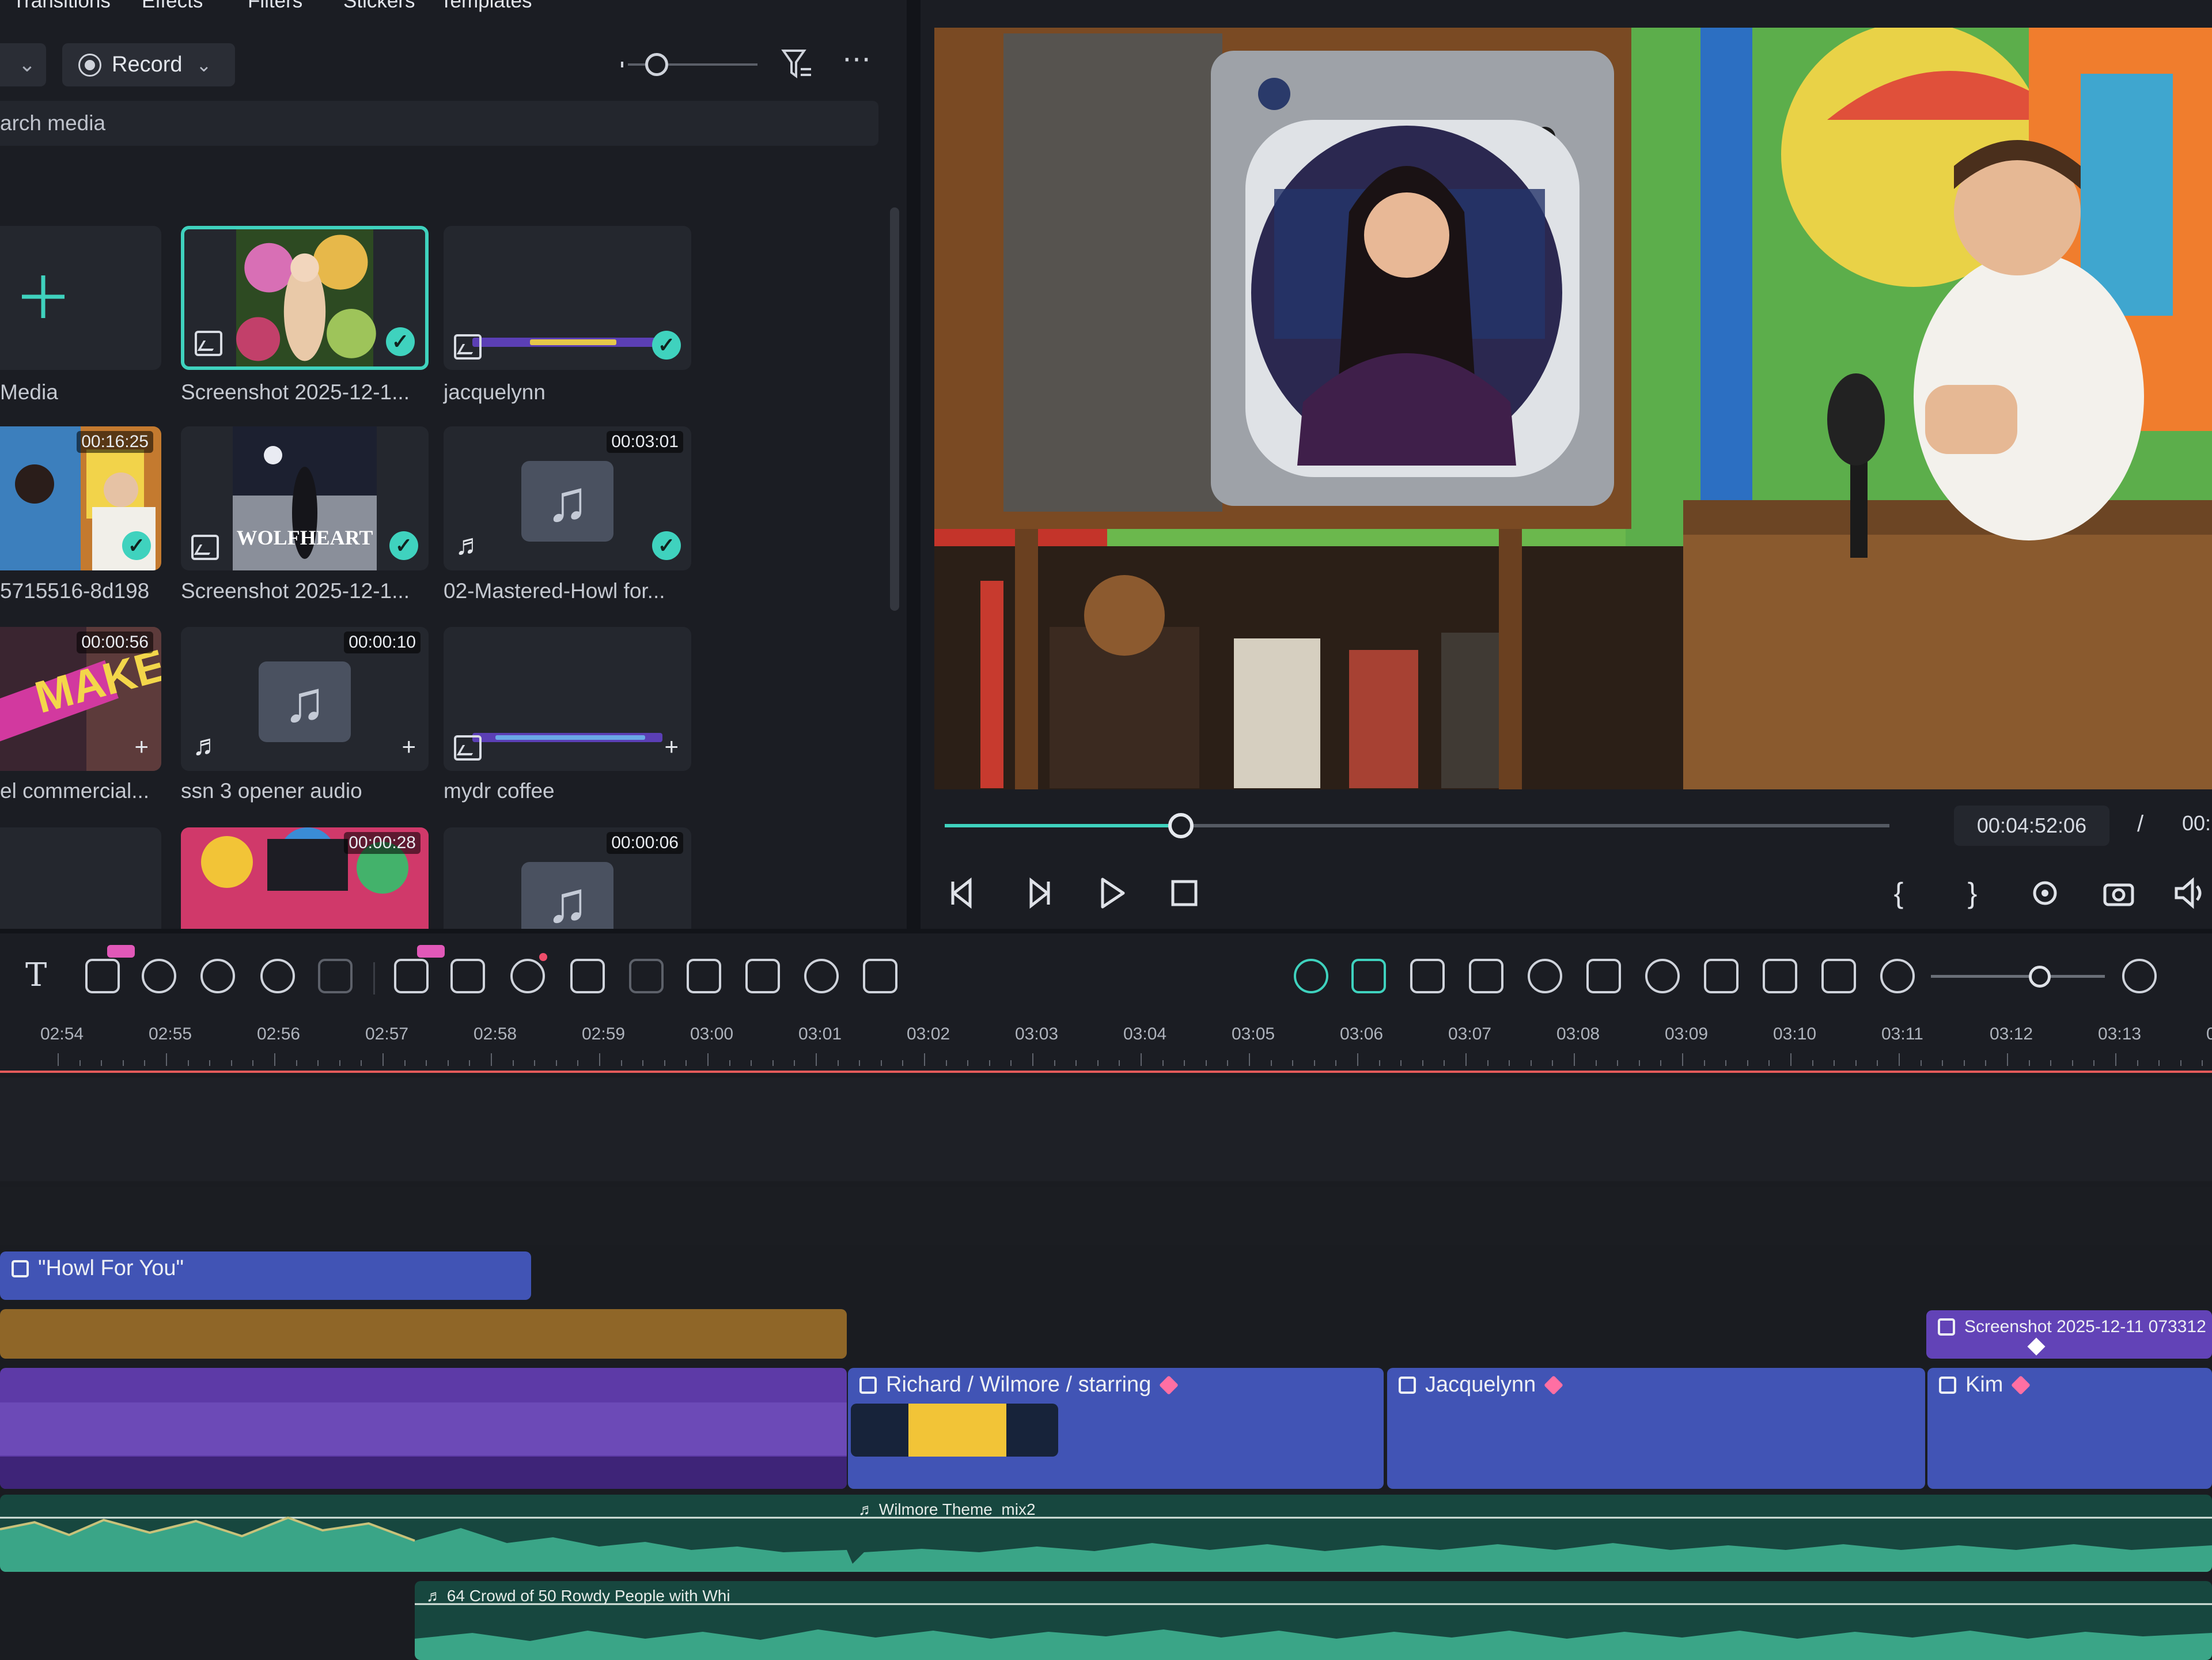 The height and width of the screenshot is (1660, 2212). I want to click on keyframe-tool-icon, so click(277, 976).